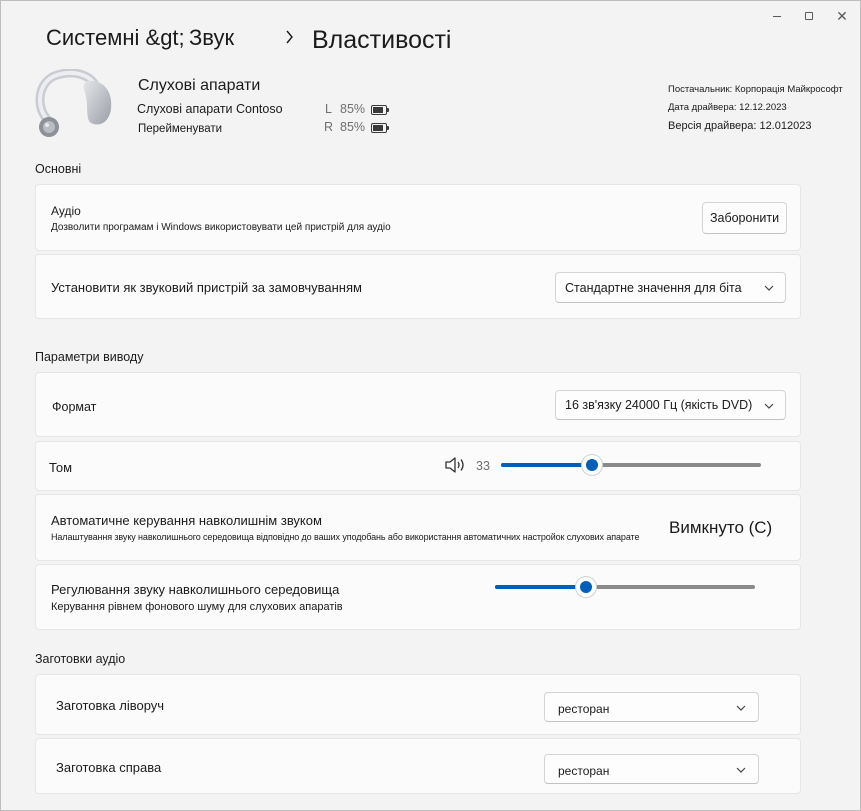  I want to click on breadcrumb-sound: Звук, so click(211, 38).